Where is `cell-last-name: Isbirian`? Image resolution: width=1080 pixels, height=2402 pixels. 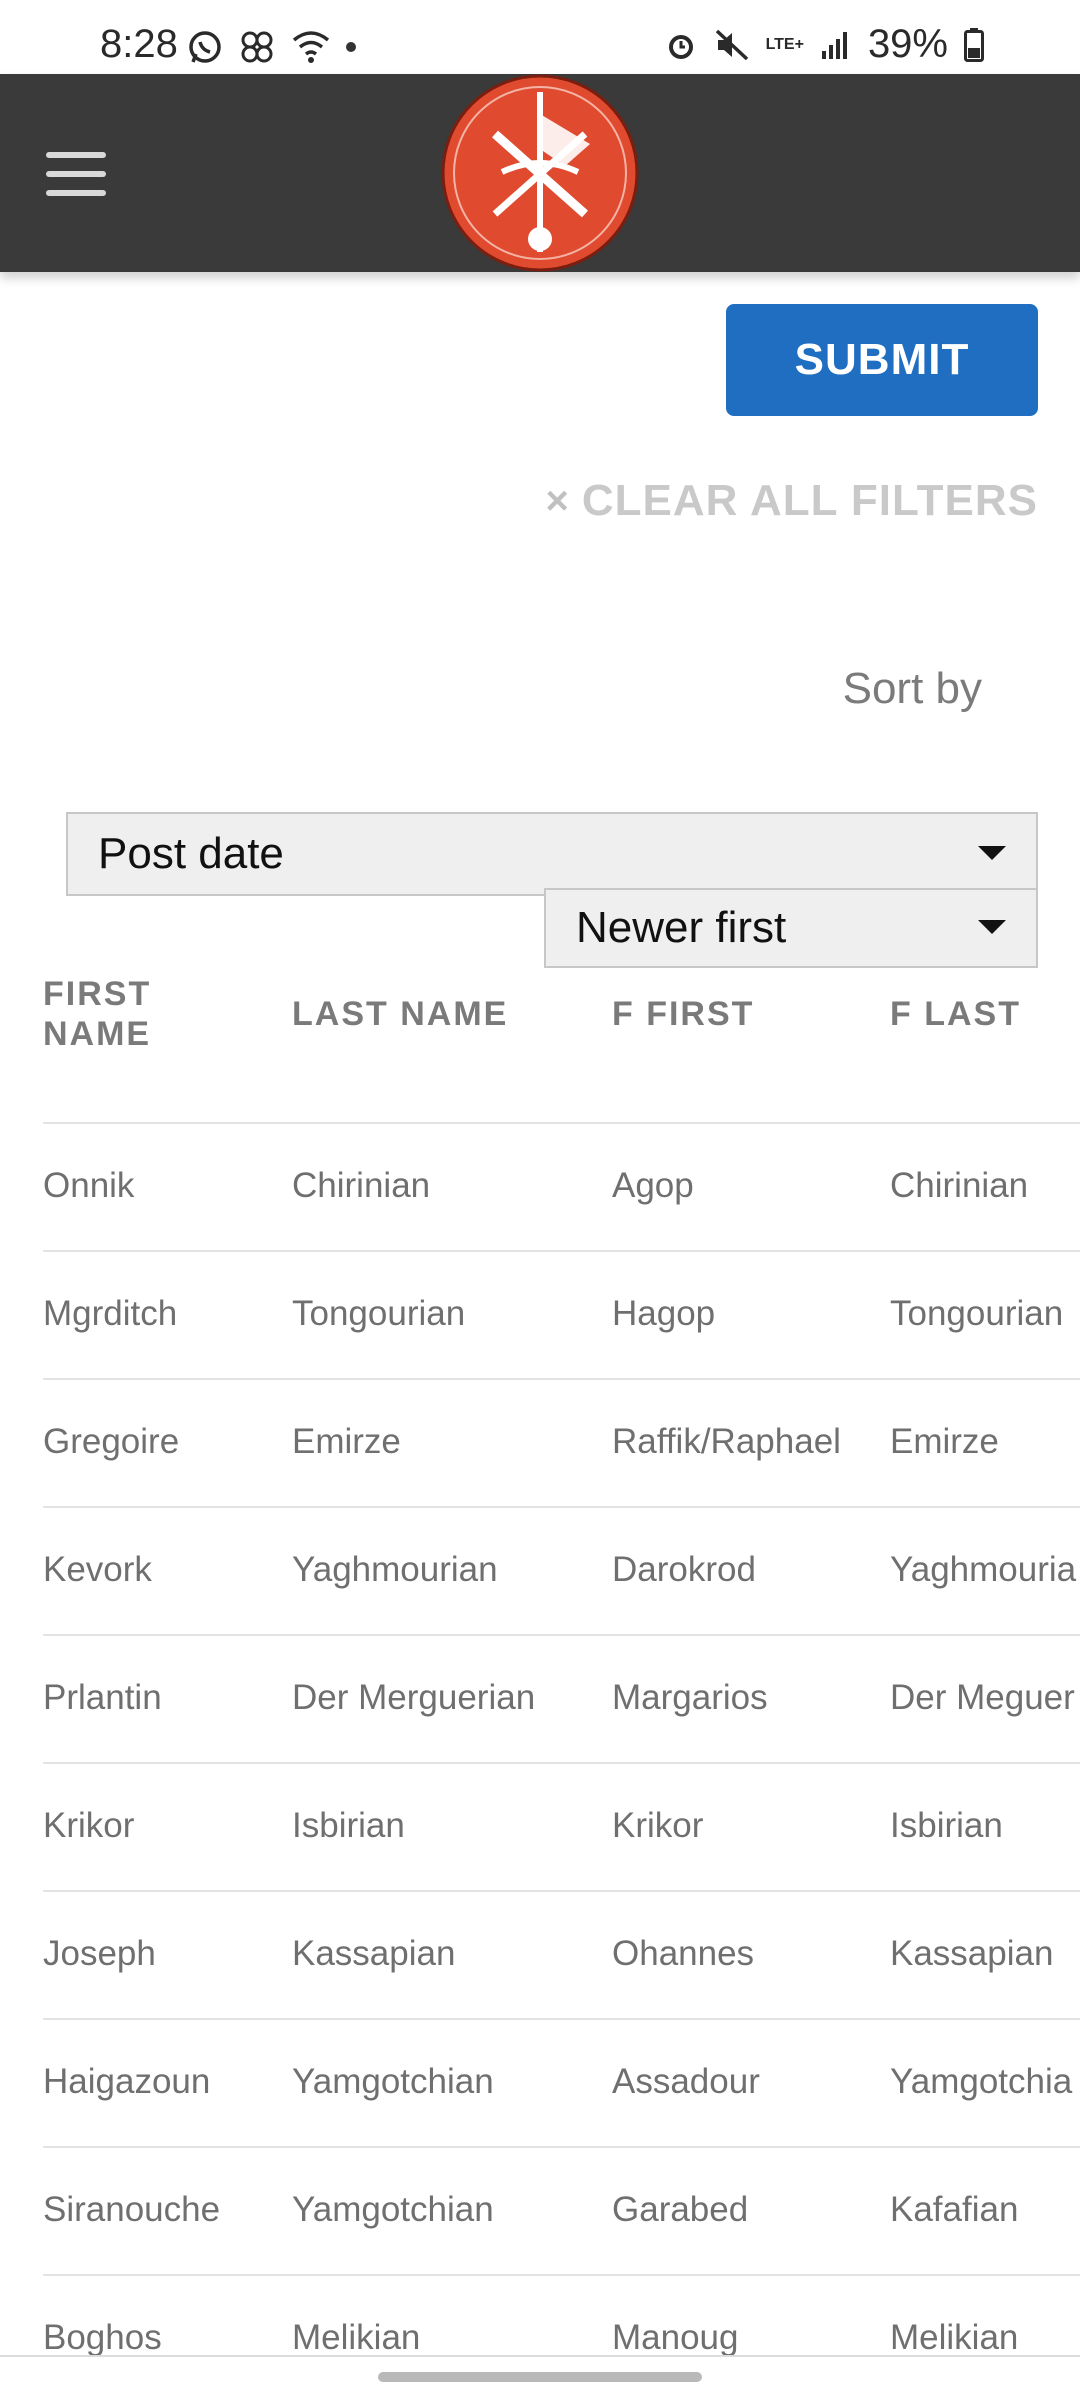 cell-last-name: Isbirian is located at coordinates (348, 1825).